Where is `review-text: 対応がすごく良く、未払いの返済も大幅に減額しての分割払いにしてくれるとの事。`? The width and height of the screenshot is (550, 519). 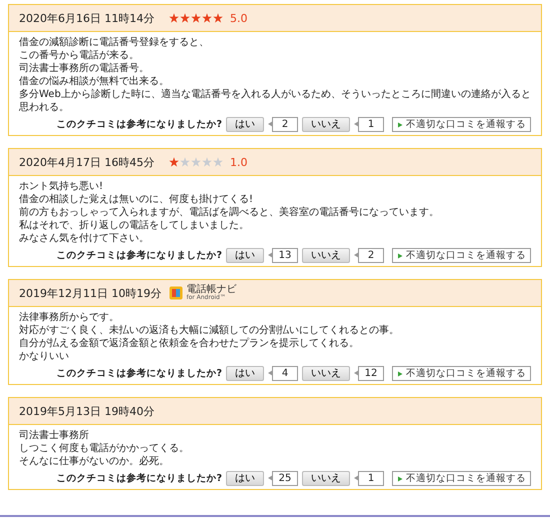 review-text: 対応がすごく良く、未払いの返済も大幅に減額しての分割払いにしてくれるとの事。 is located at coordinates (209, 330).